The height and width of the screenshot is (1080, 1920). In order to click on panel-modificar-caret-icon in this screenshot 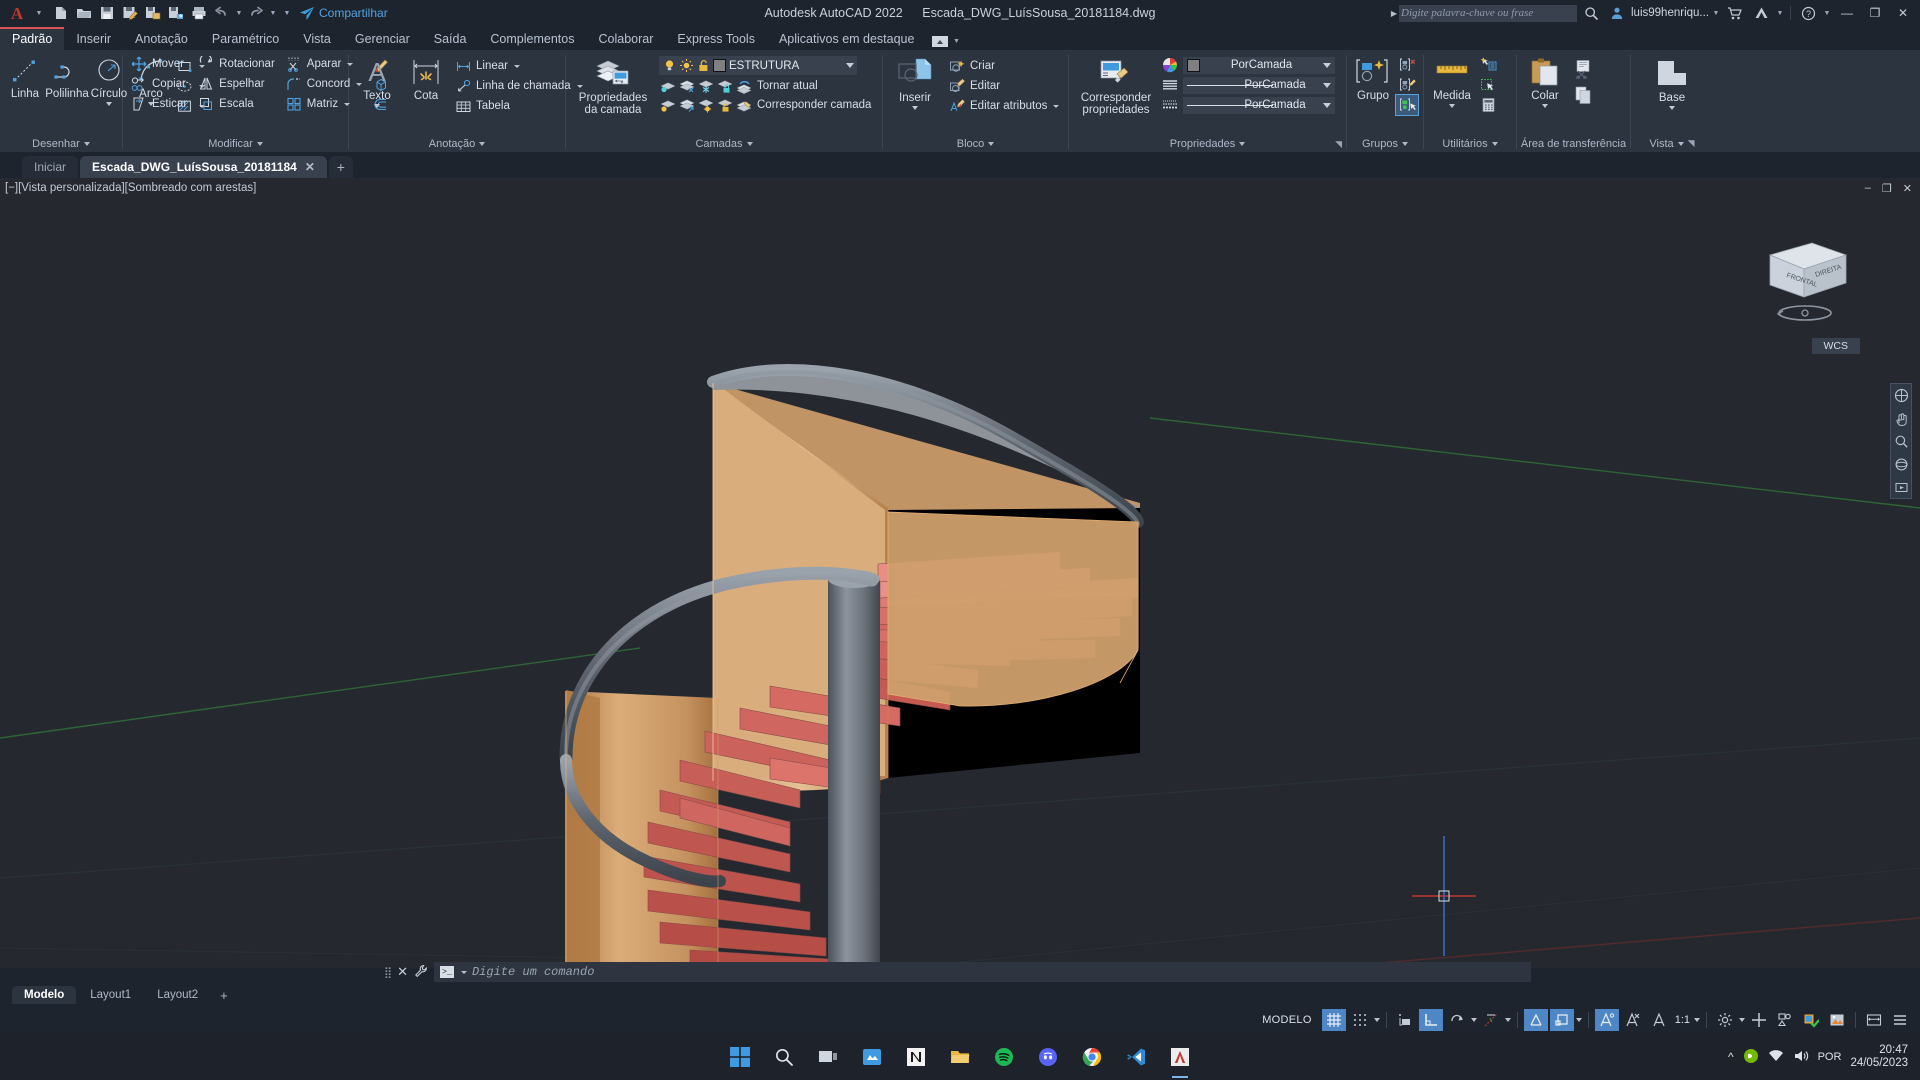, I will do `click(259, 143)`.